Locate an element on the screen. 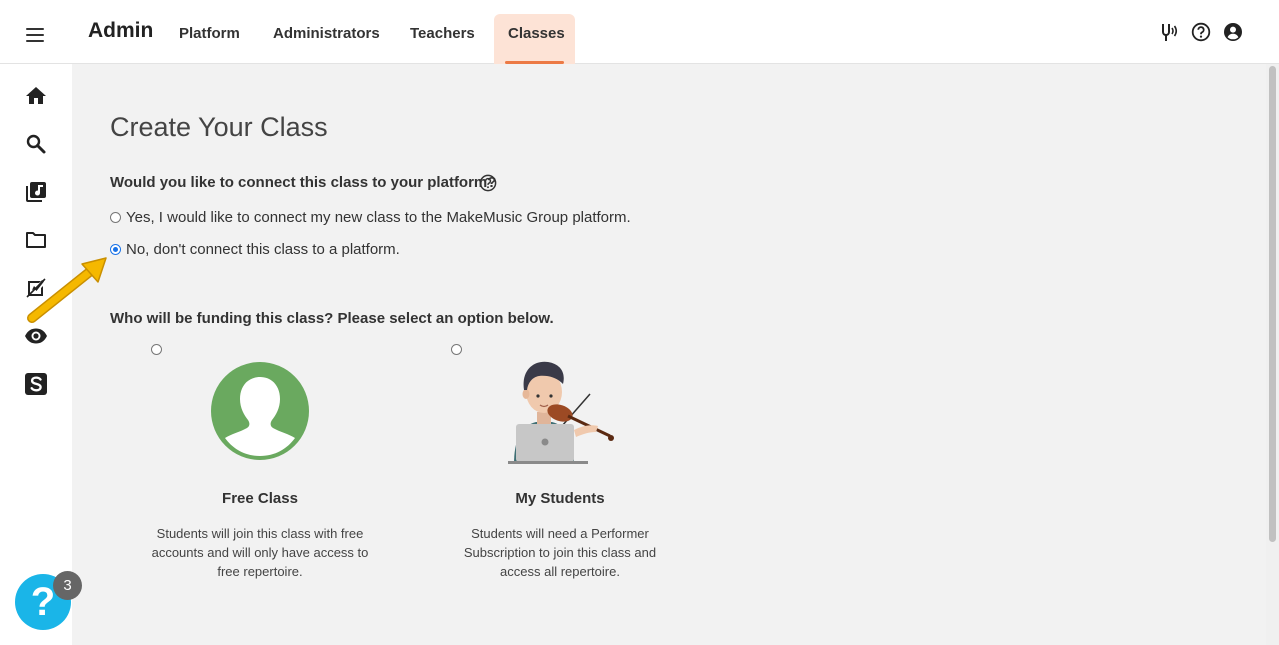 The image size is (1279, 645). tab-administrators: Administrators is located at coordinates (326, 39).